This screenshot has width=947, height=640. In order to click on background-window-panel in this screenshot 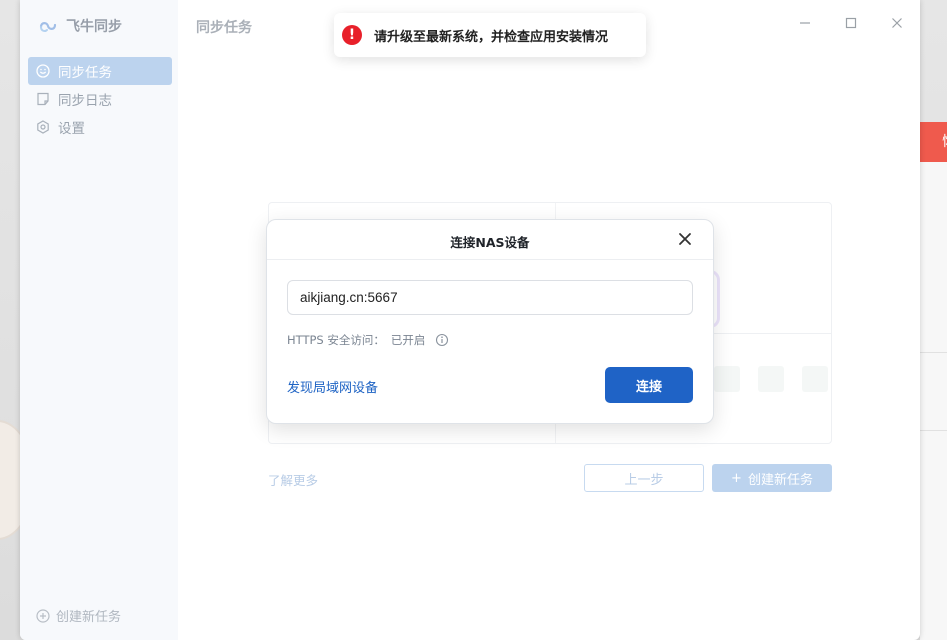, I will do `click(933, 401)`.